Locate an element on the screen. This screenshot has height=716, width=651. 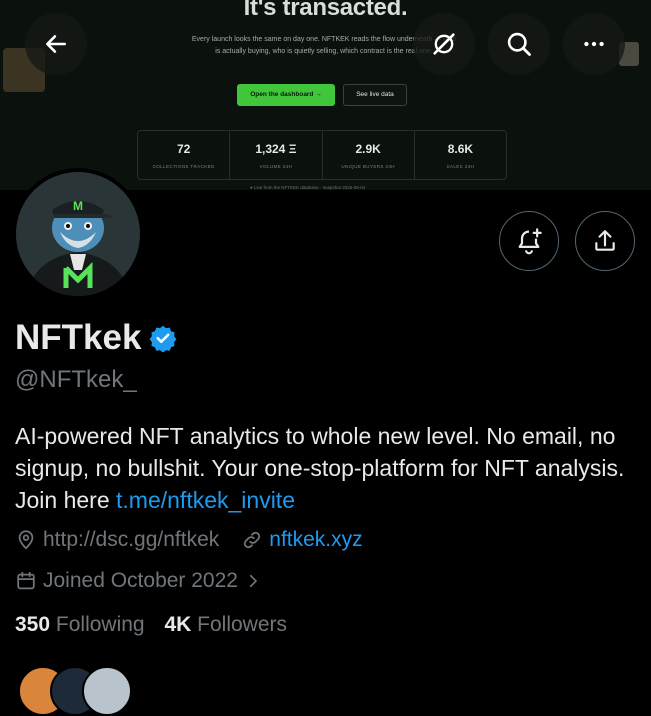
banner-stat: 8.6K SALES 24H is located at coordinates (460, 155).